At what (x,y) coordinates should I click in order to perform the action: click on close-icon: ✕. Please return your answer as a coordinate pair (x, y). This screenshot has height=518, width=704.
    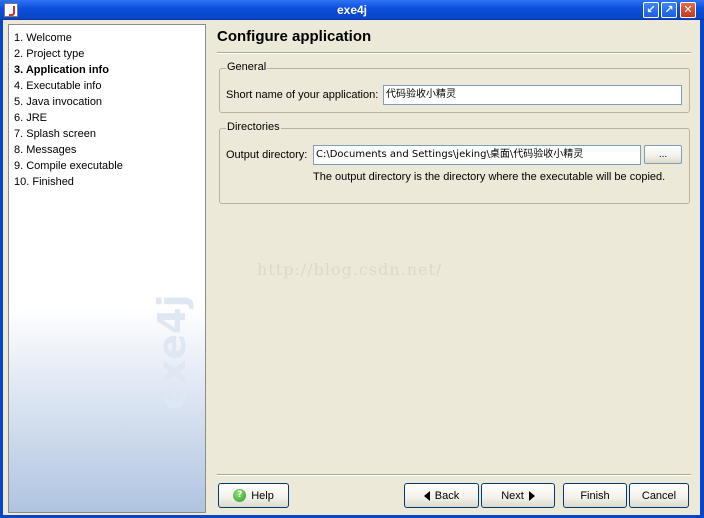
    Looking at the image, I should click on (688, 10).